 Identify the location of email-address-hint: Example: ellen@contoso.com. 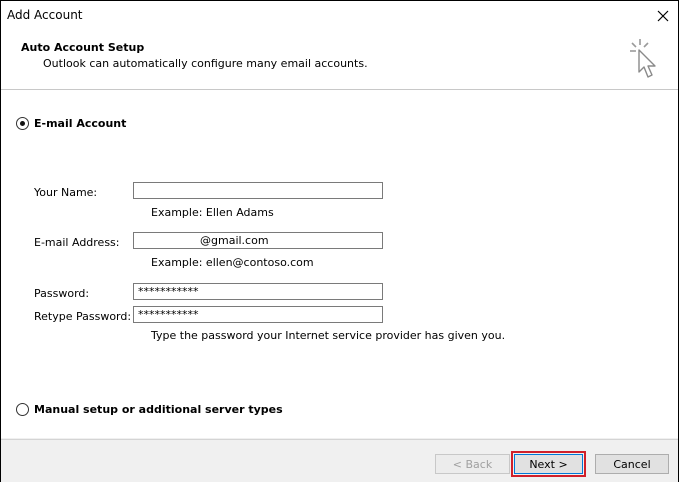
(232, 262).